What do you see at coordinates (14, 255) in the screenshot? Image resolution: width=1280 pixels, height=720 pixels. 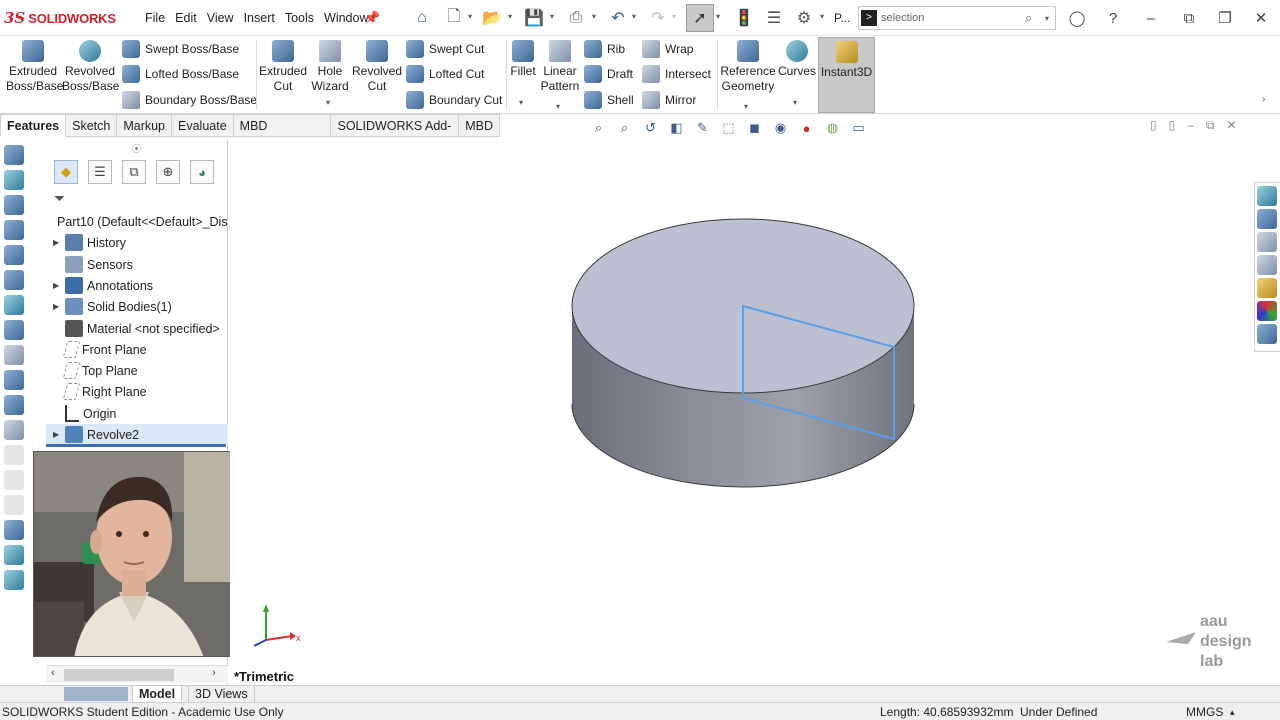 I see `revolved-cut-icon` at bounding box center [14, 255].